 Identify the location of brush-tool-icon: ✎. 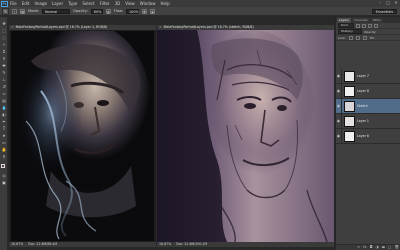
(4, 72).